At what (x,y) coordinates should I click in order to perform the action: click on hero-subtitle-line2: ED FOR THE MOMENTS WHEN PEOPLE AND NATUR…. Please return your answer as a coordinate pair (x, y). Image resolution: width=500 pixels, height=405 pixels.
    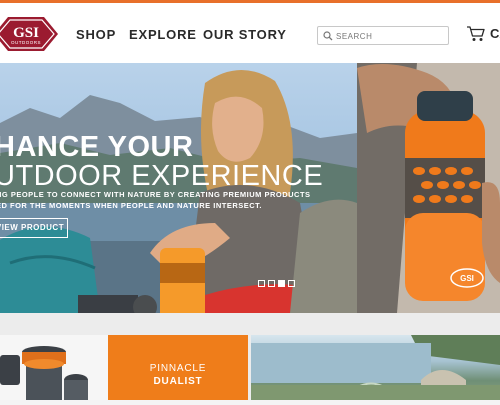
    Looking at the image, I should click on (131, 205).